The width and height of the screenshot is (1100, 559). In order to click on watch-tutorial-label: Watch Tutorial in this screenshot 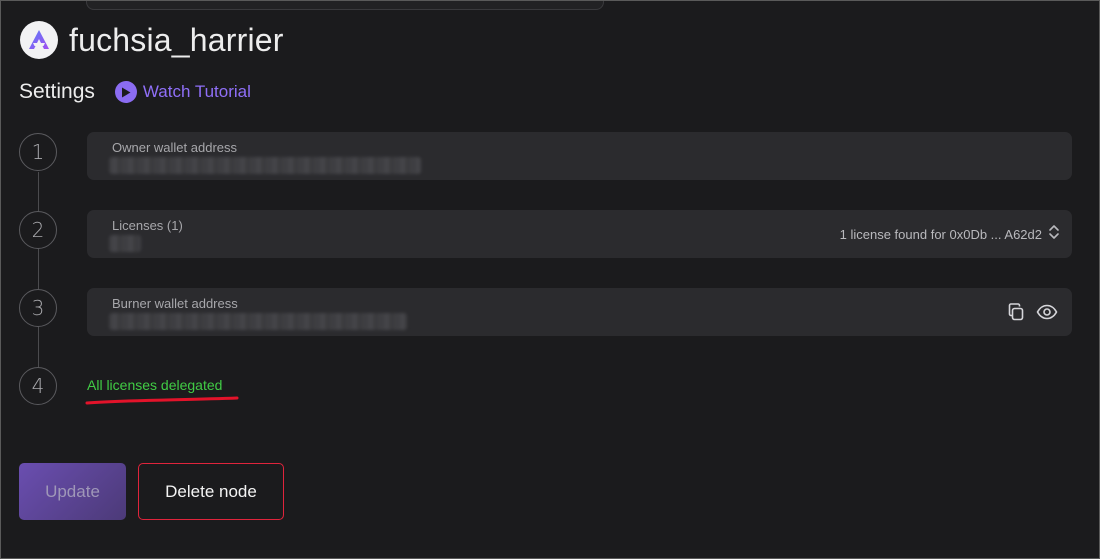, I will do `click(196, 91)`.